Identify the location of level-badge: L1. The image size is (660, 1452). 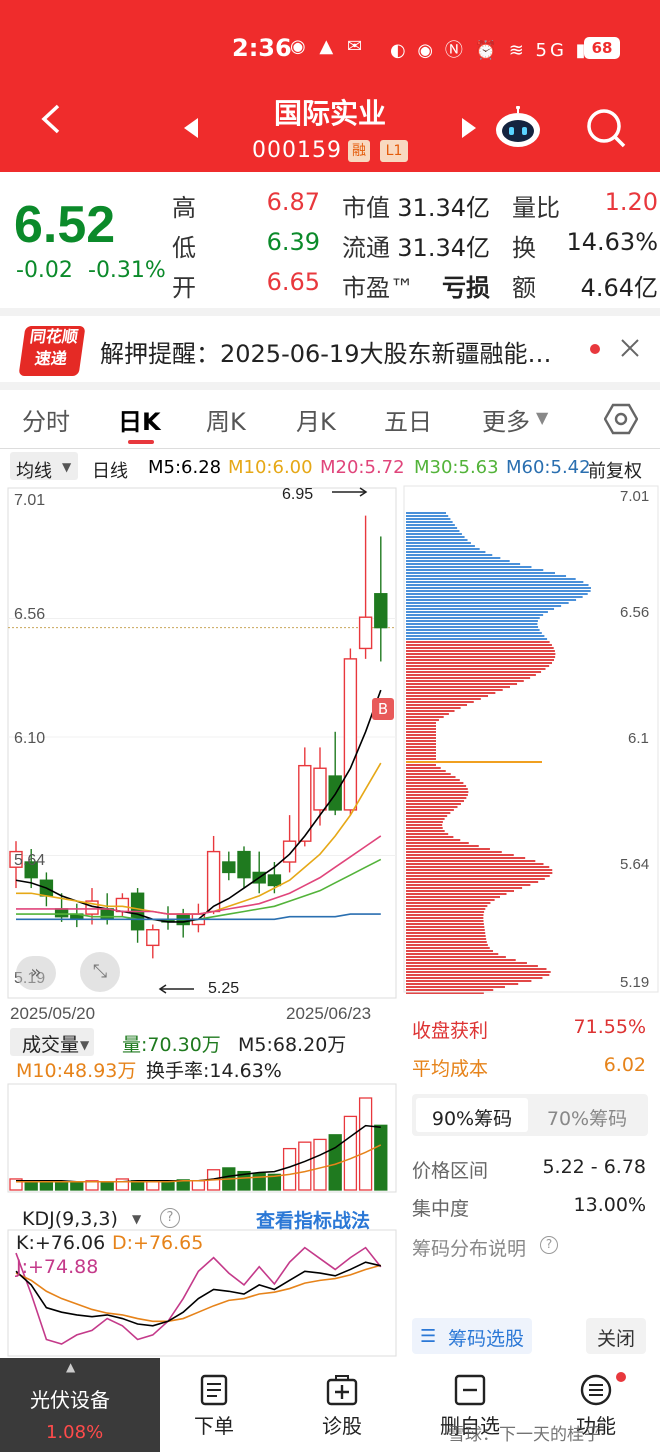
(394, 151).